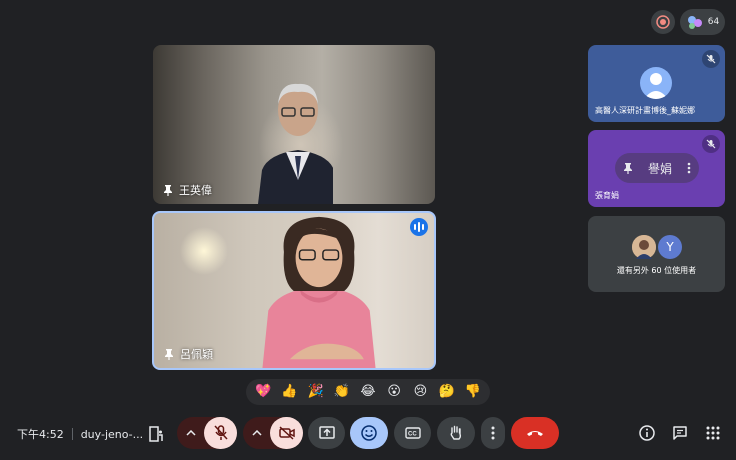 This screenshot has width=736, height=460. I want to click on others-count-text: 還有另外 60 位使用者, so click(656, 270).